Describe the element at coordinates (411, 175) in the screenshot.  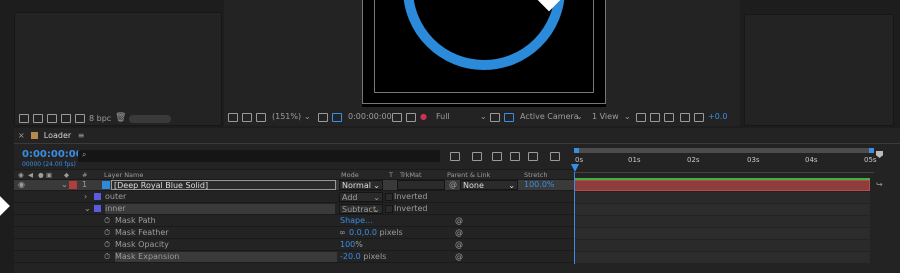
I see `trkmat-header: TrkMat` at that location.